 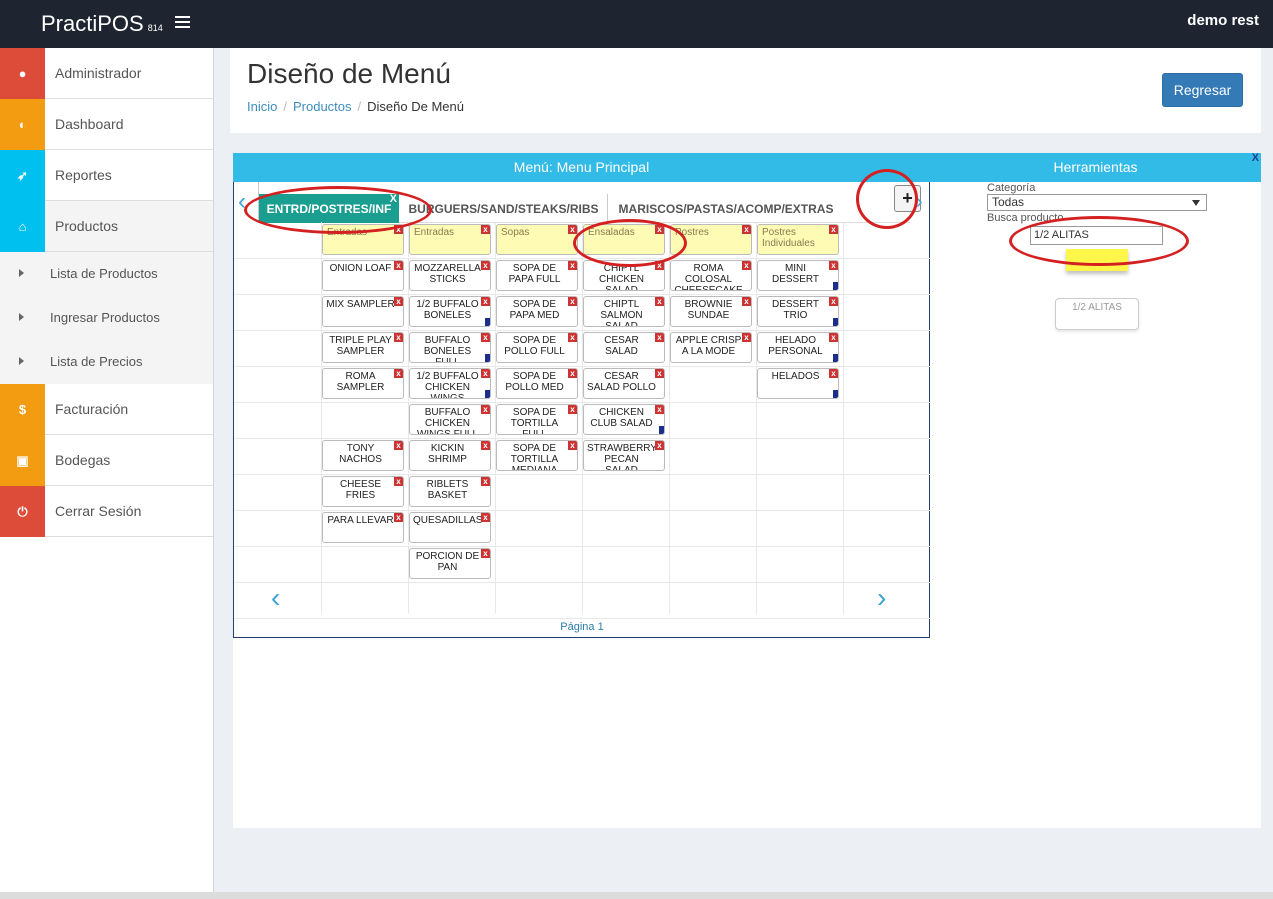 What do you see at coordinates (881, 598) in the screenshot?
I see `page-next-icon: ›` at bounding box center [881, 598].